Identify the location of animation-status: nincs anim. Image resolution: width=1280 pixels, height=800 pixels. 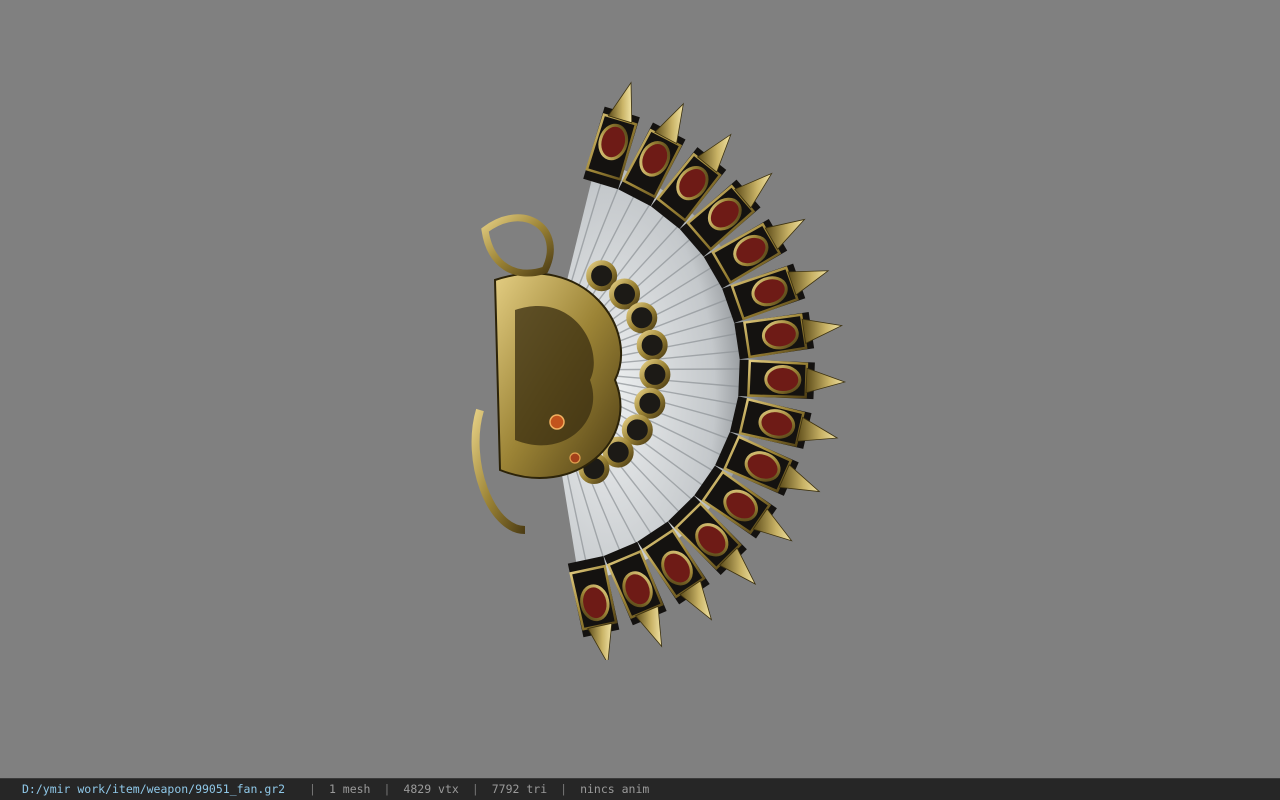
(615, 789).